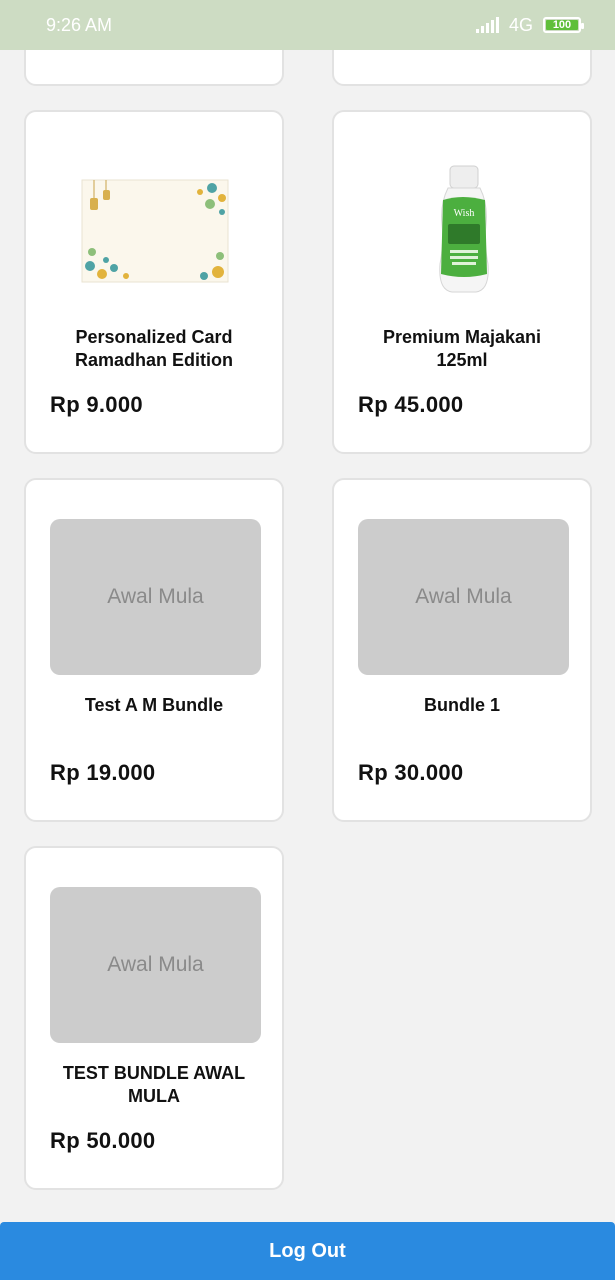 This screenshot has height=1280, width=615. I want to click on product-name: Bundle 1, so click(461, 705).